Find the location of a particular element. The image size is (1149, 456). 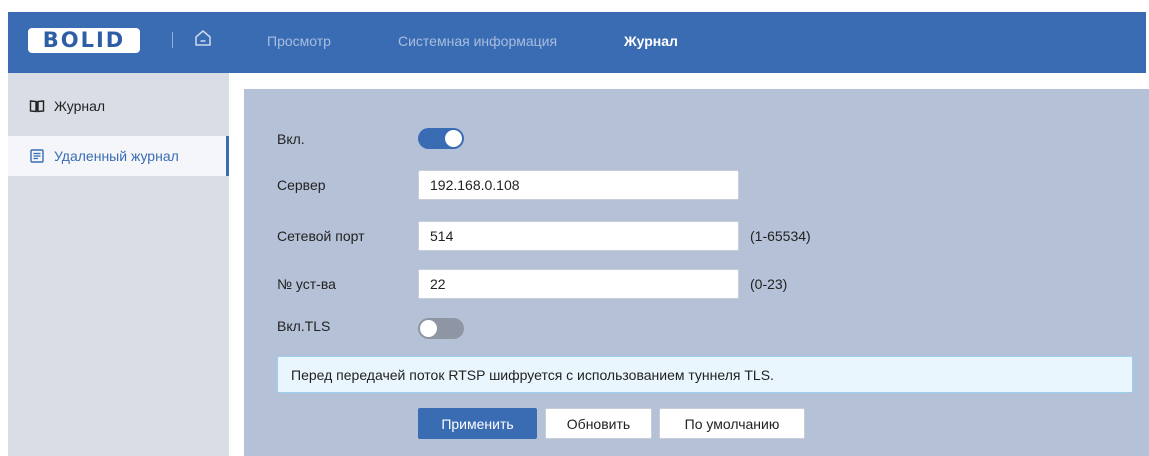

book-icon is located at coordinates (37, 106).